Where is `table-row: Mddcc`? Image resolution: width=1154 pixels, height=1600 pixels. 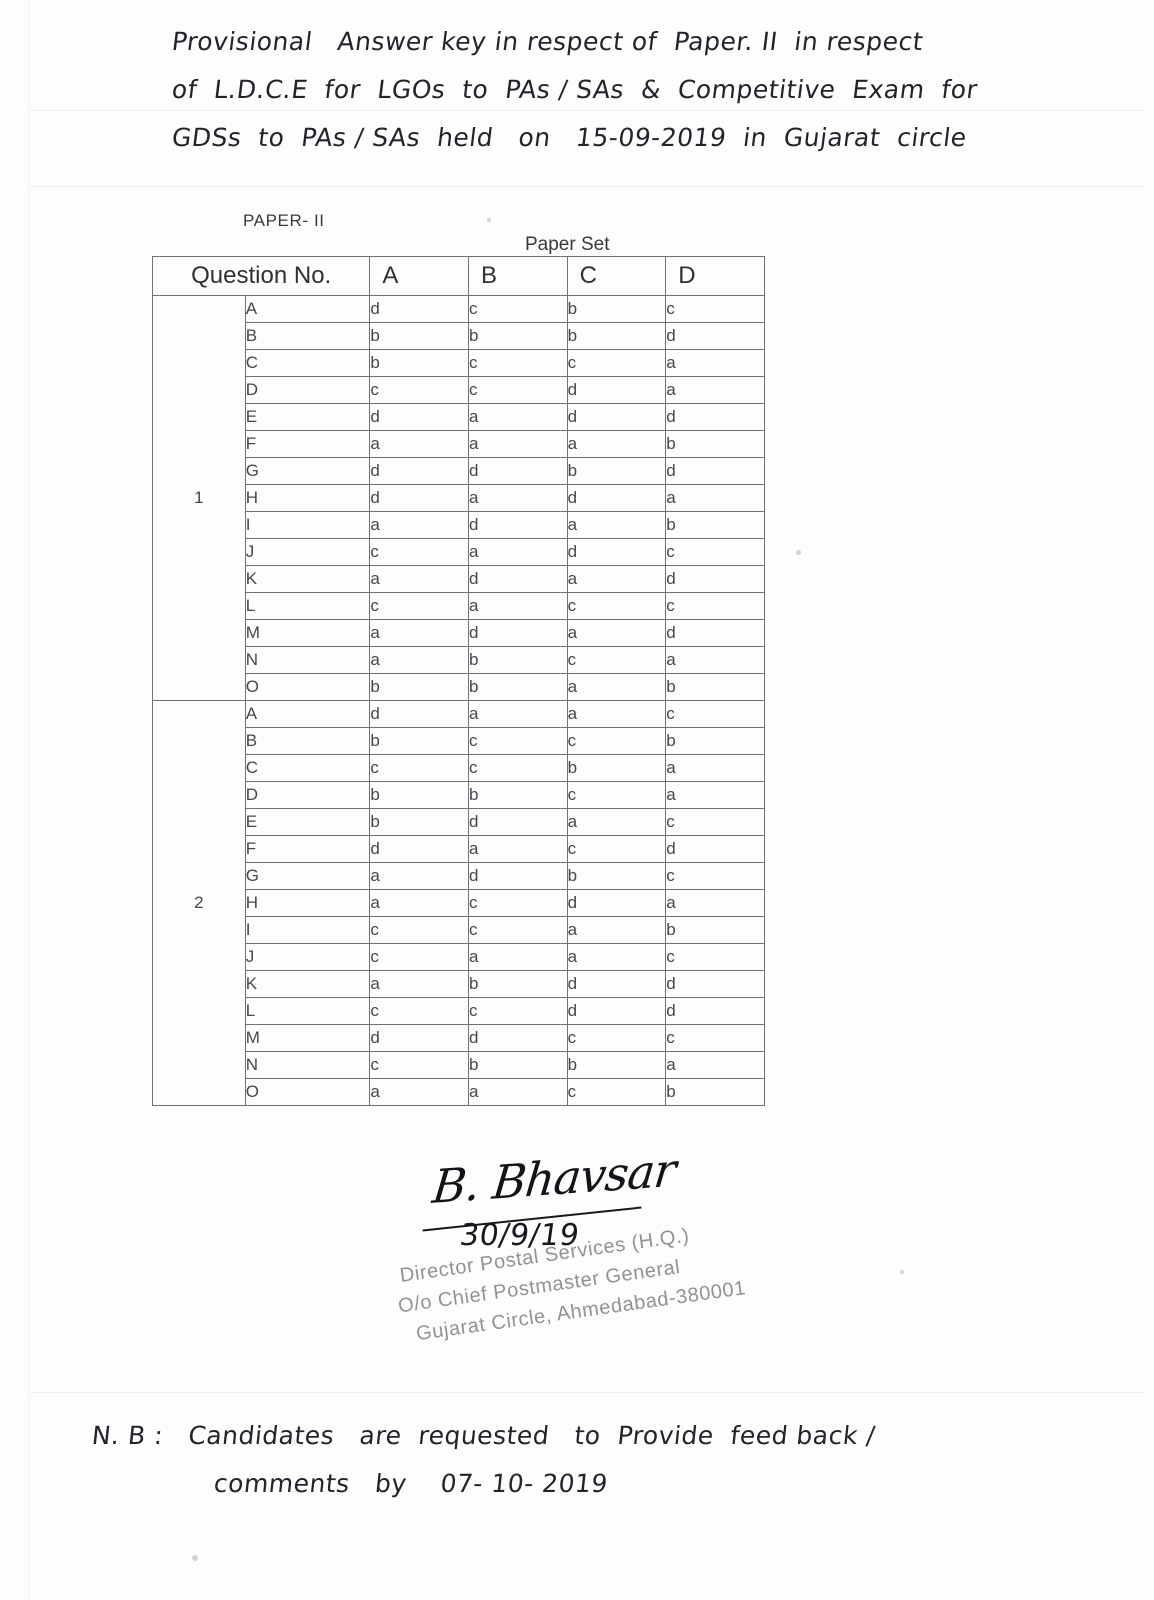 table-row: Mddcc is located at coordinates (459, 1038).